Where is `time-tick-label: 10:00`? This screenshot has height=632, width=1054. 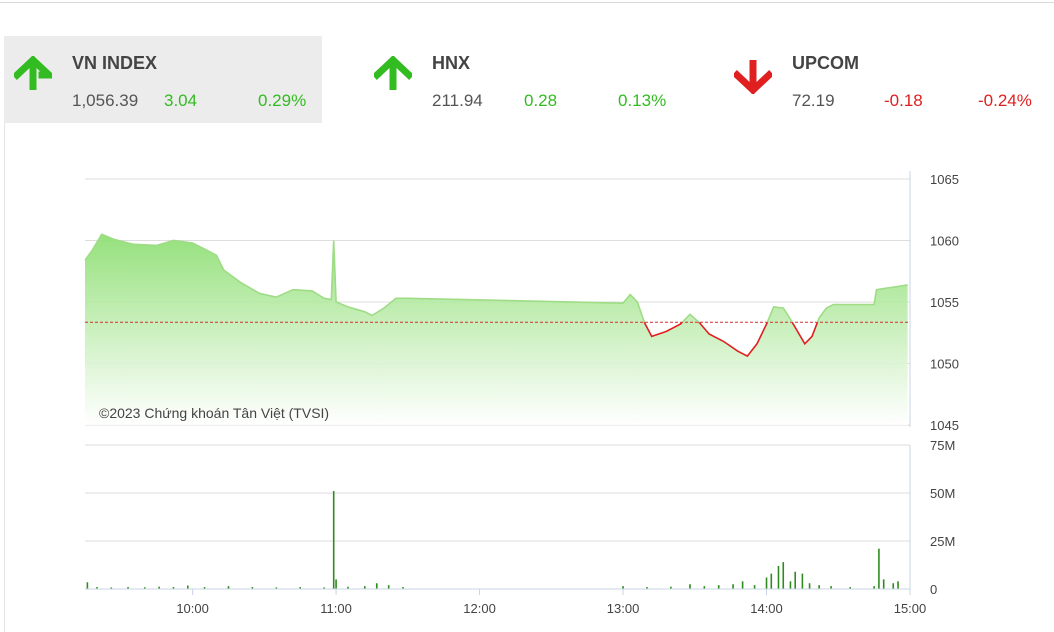
time-tick-label: 10:00 is located at coordinates (192, 608).